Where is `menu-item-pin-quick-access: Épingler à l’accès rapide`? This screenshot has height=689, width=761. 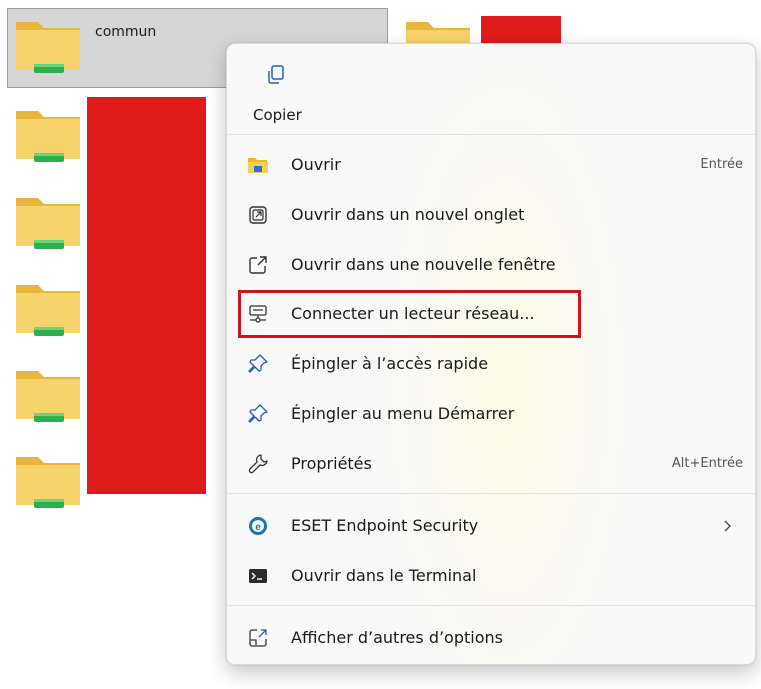 menu-item-pin-quick-access: Épingler à l’accès rapide is located at coordinates (491, 364).